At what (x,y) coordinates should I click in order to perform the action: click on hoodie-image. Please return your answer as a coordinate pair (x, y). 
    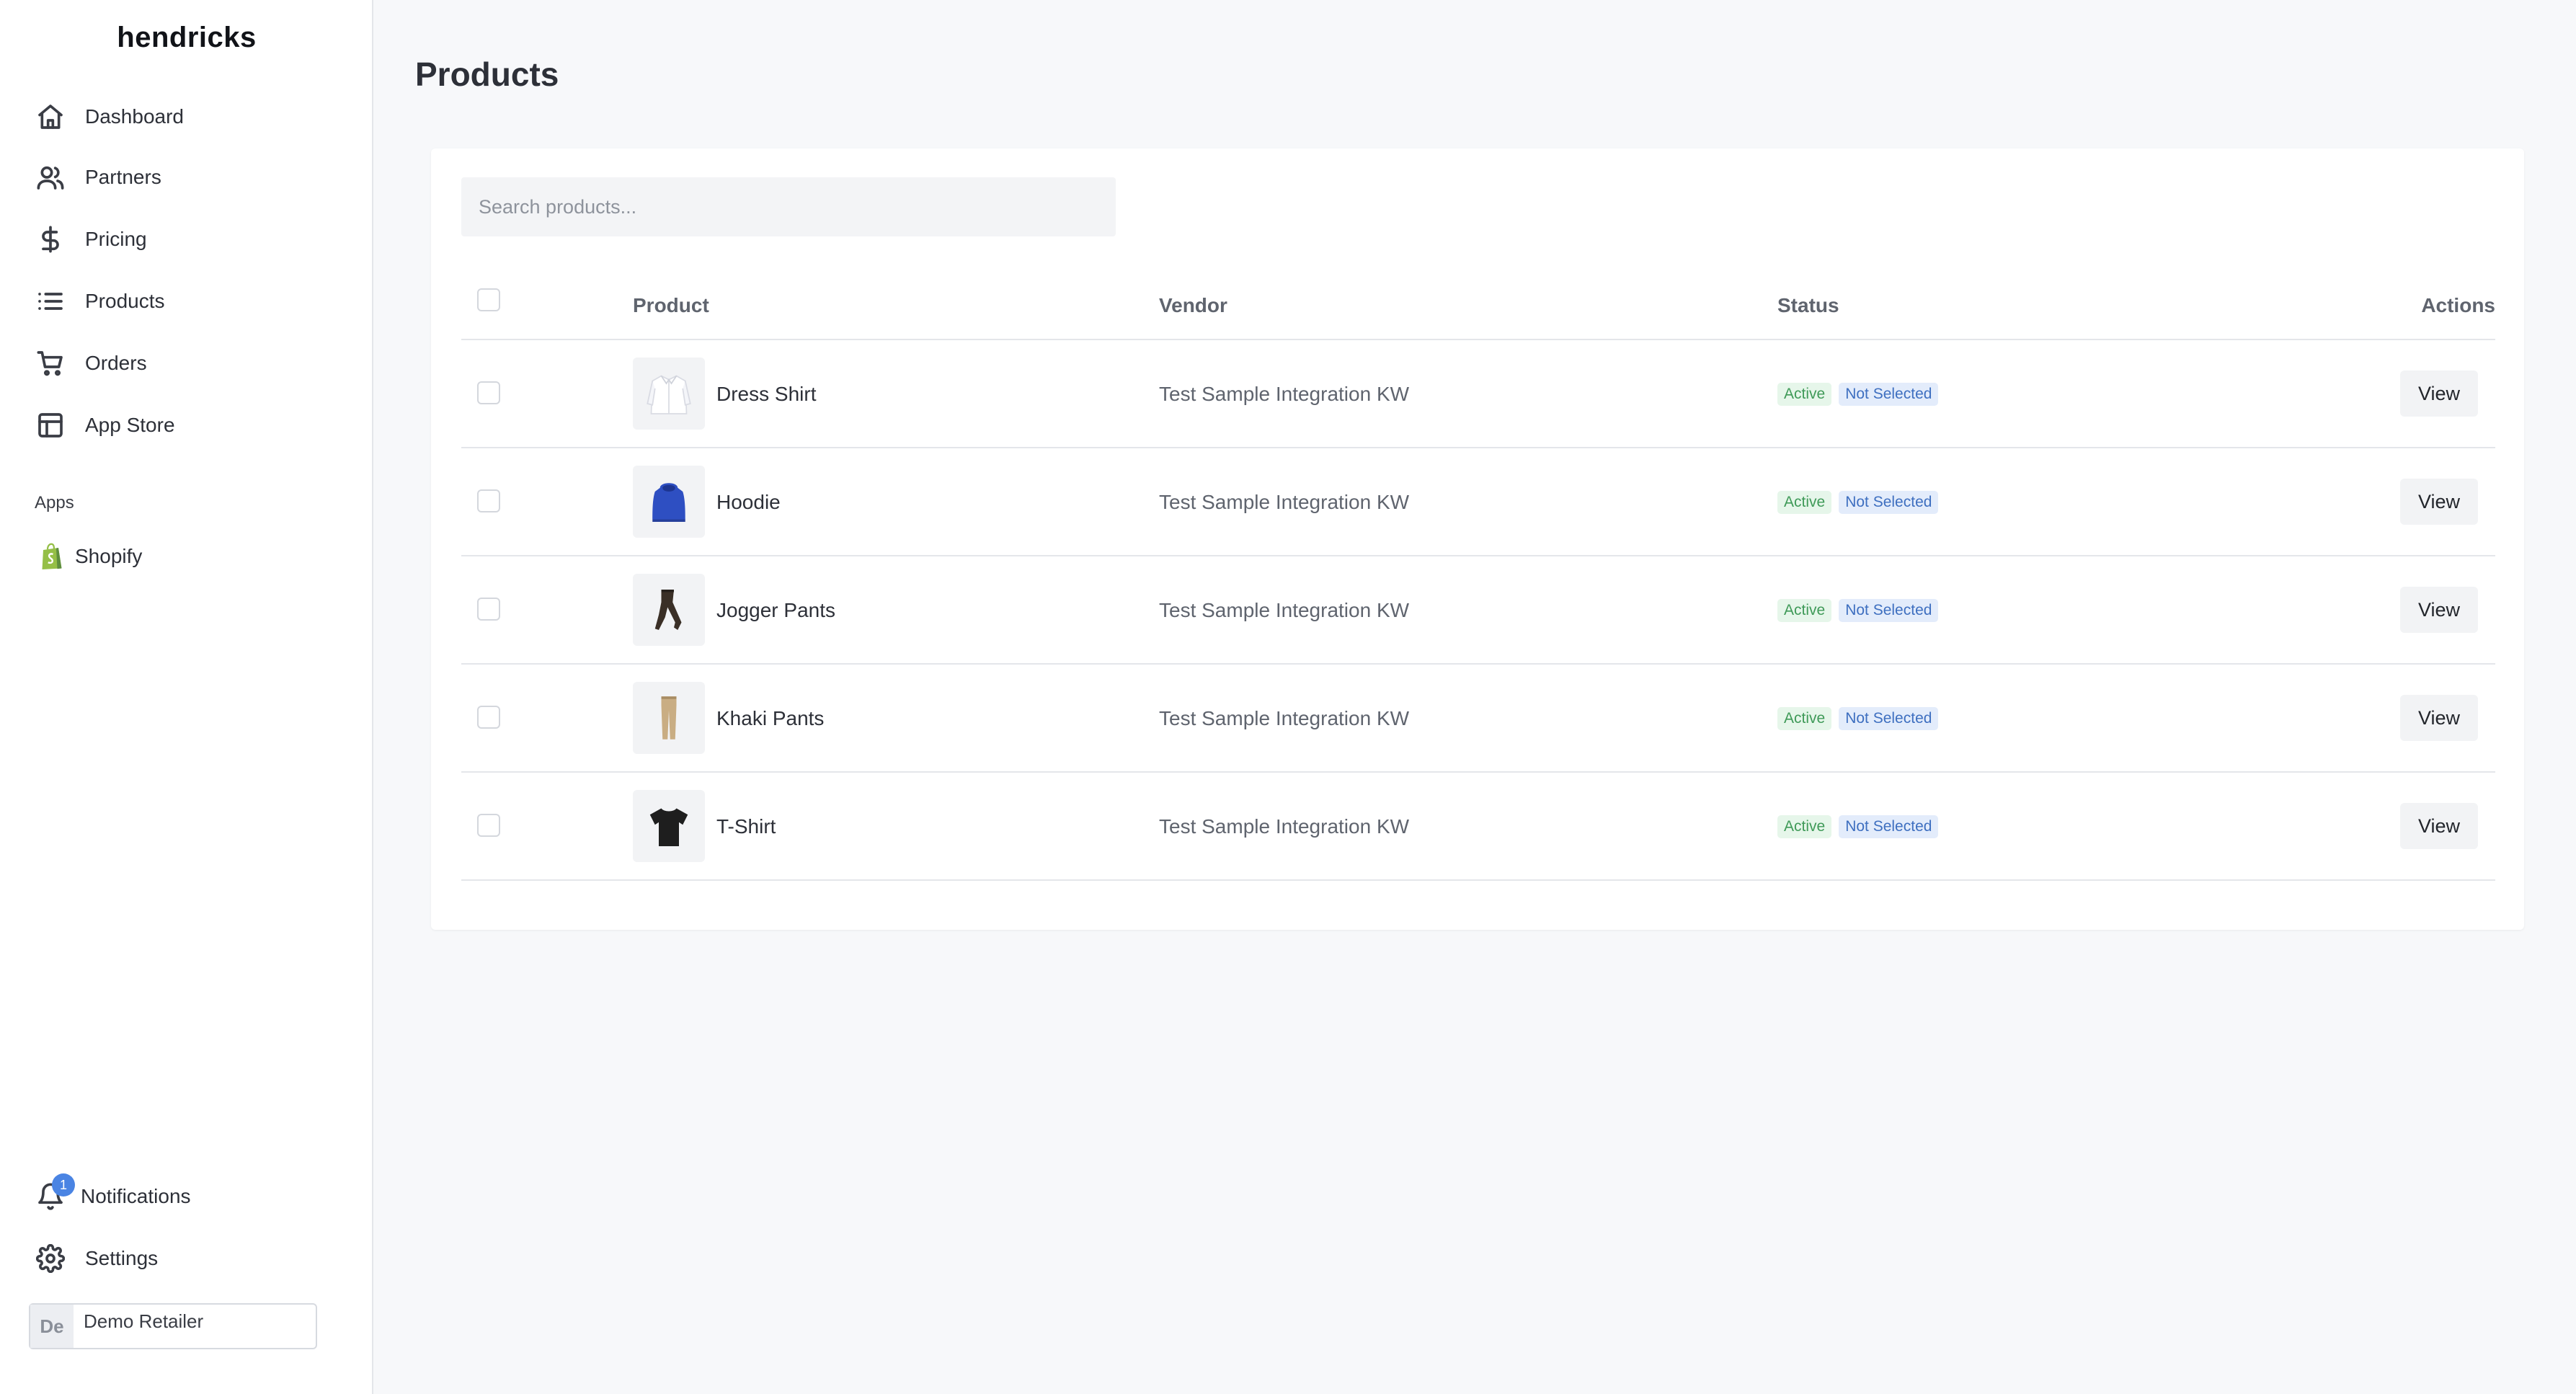
    Looking at the image, I should click on (668, 503).